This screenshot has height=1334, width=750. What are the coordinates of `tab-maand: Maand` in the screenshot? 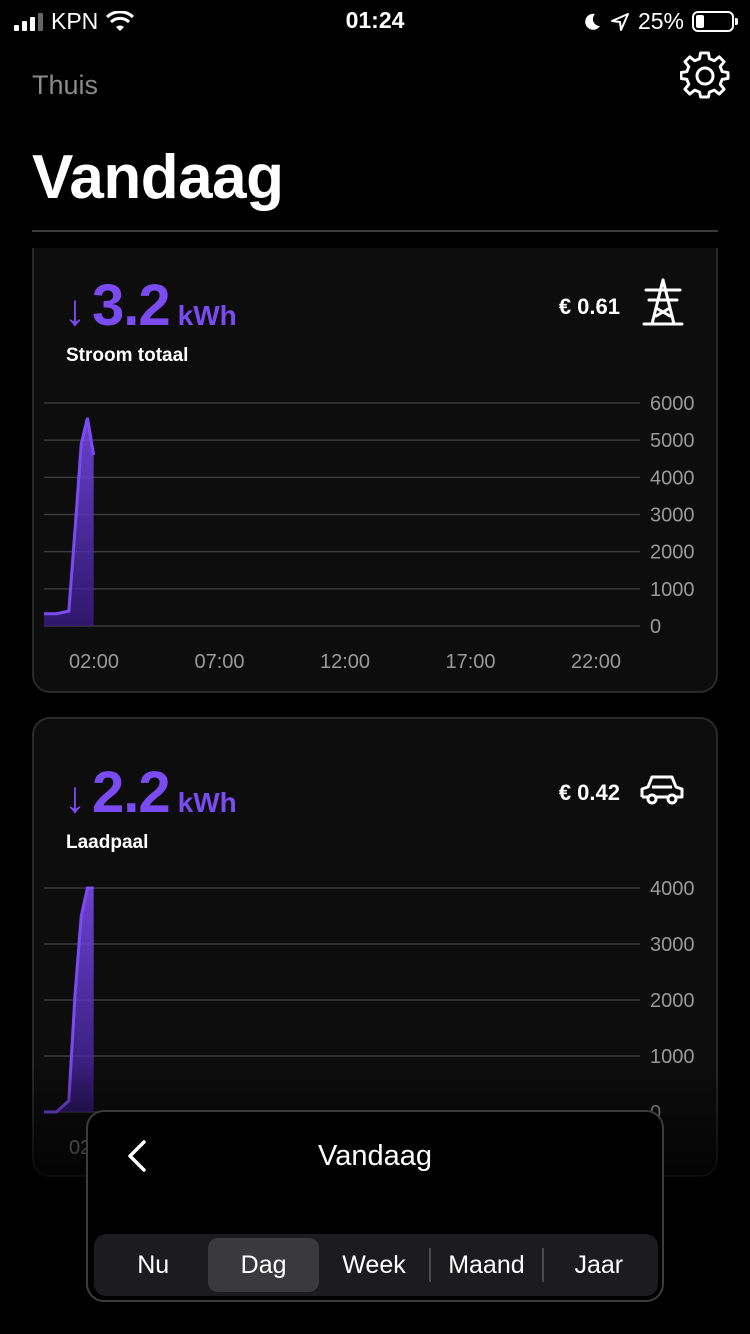 It's located at (486, 1265).